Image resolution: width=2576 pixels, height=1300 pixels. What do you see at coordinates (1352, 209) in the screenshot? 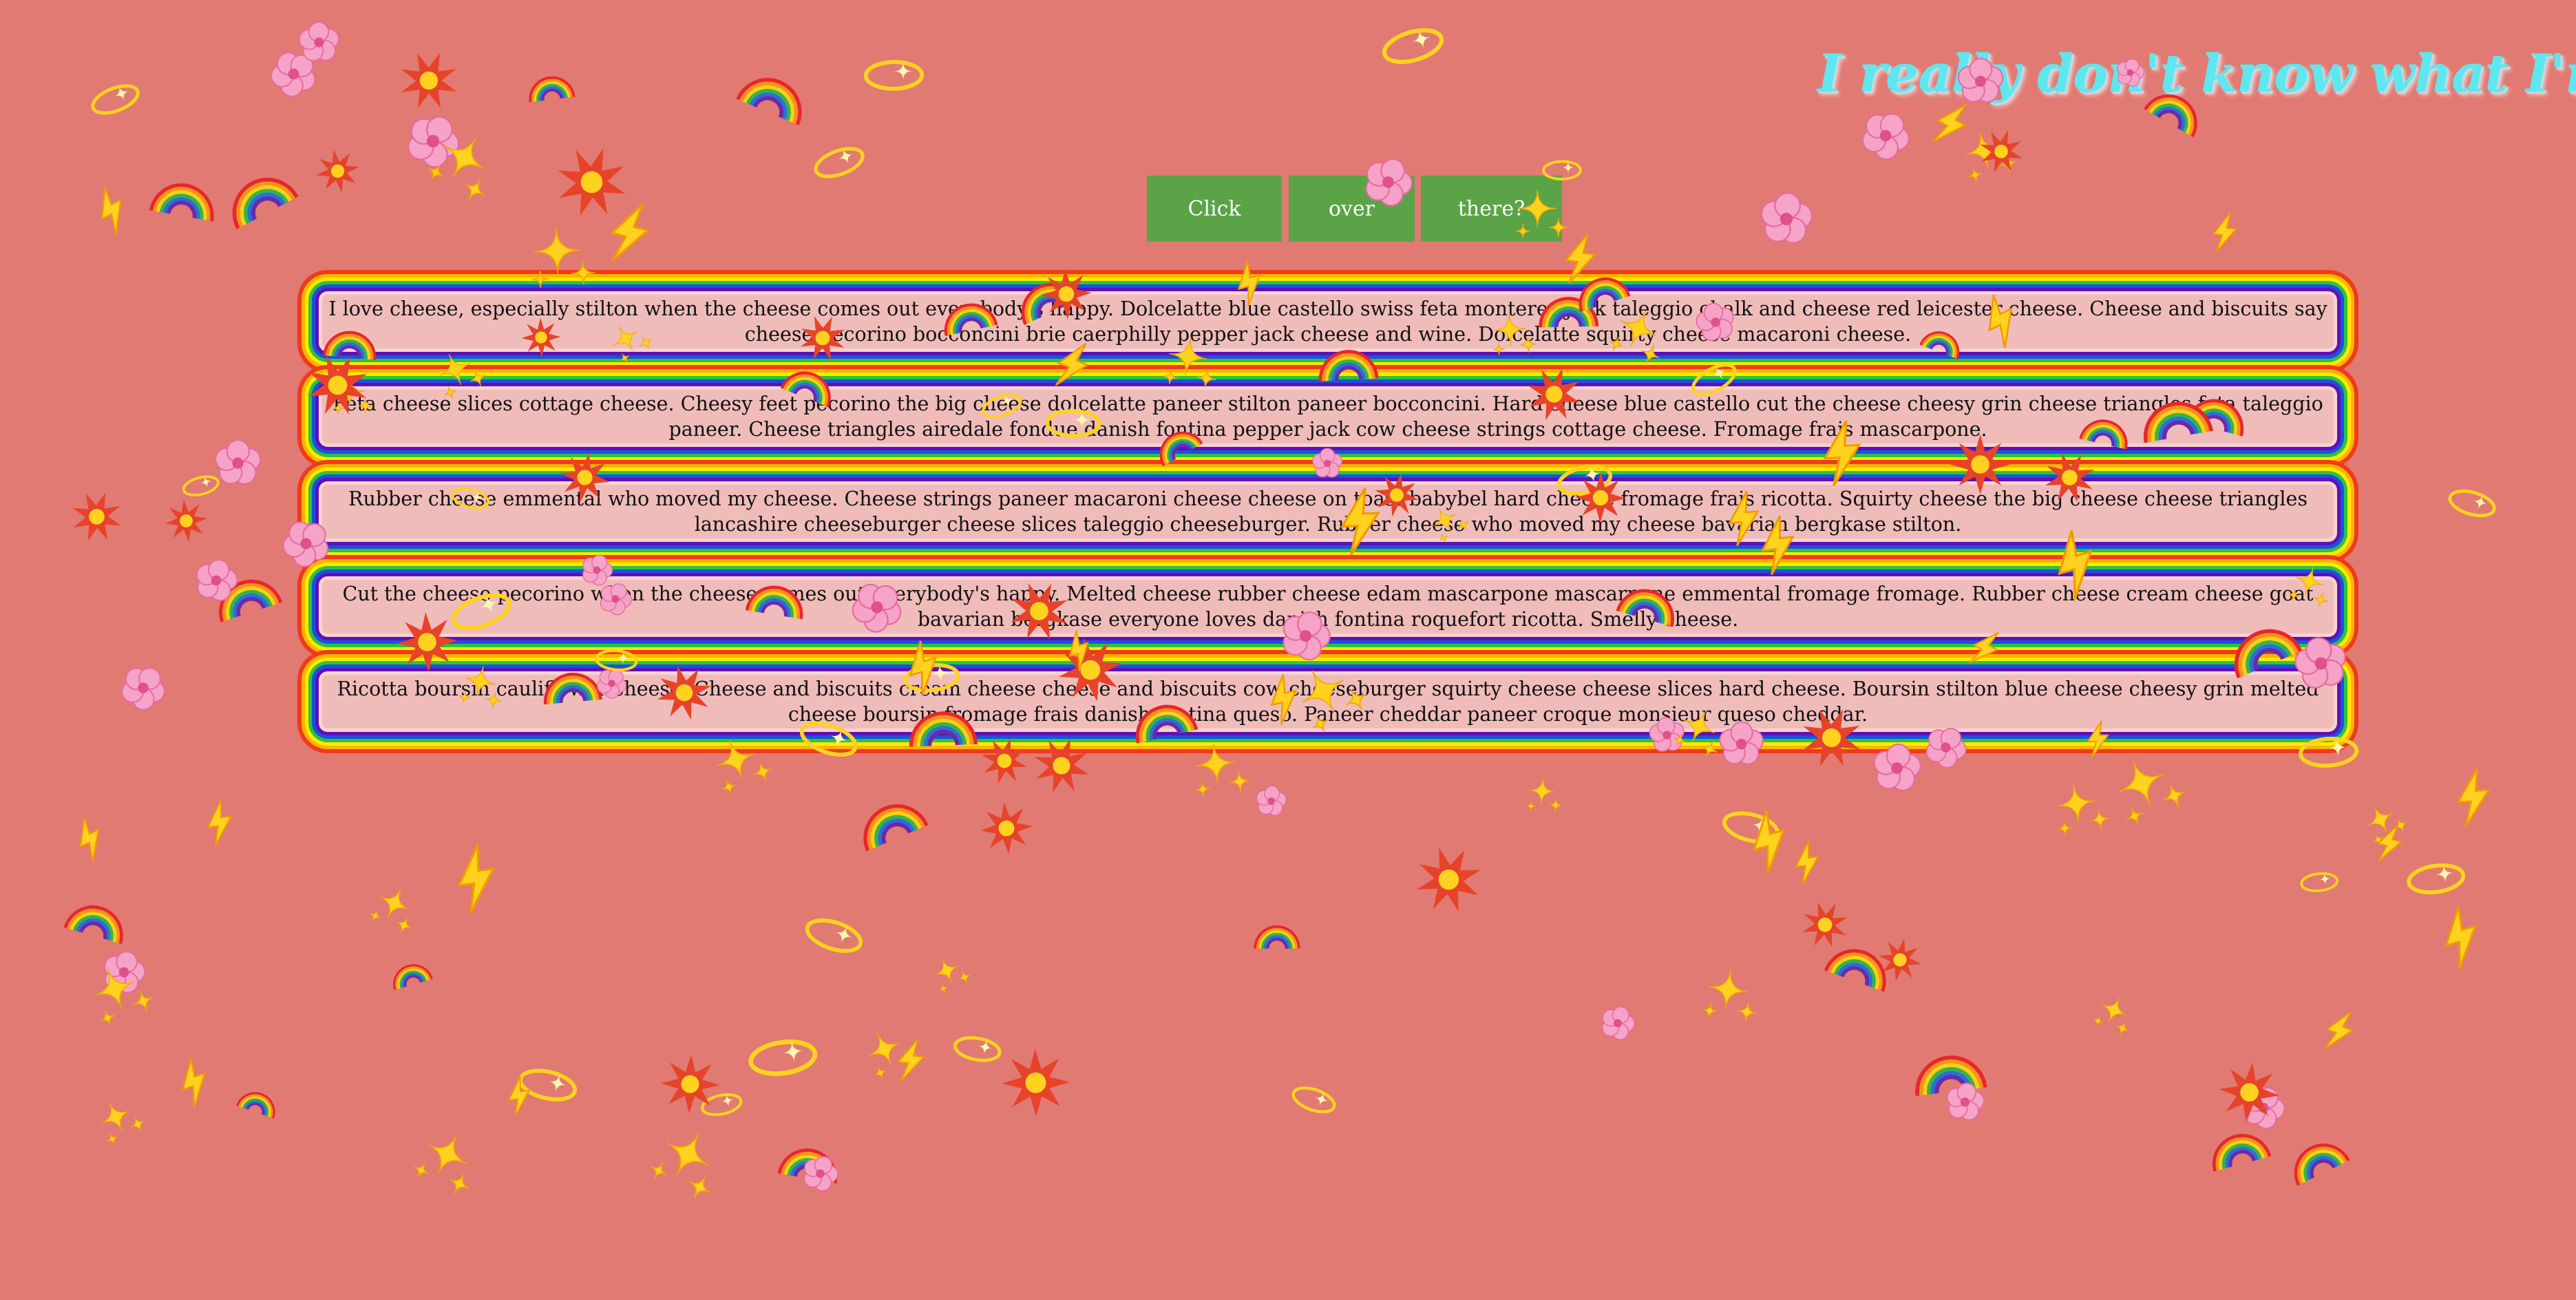
I see `over-button: over` at bounding box center [1352, 209].